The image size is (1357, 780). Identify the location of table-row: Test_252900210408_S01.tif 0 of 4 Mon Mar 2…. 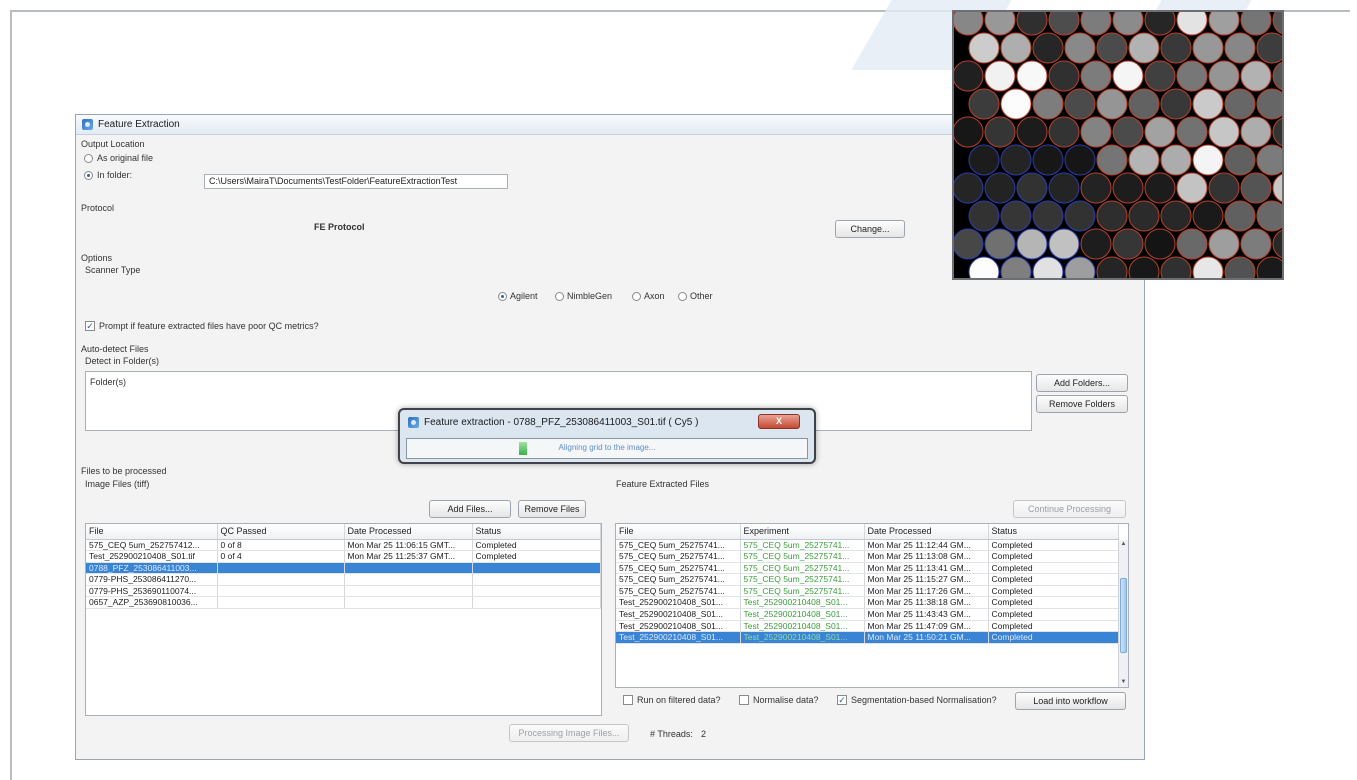
(343, 556).